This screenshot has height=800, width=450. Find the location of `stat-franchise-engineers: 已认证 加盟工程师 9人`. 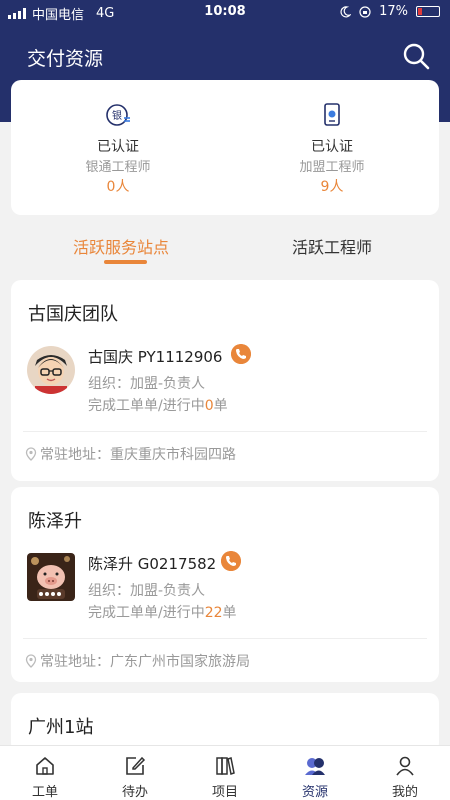

stat-franchise-engineers: 已认证 加盟工程师 9人 is located at coordinates (332, 147).